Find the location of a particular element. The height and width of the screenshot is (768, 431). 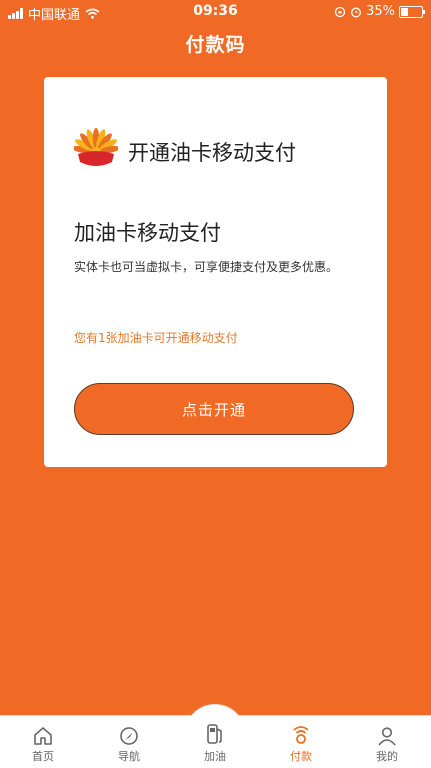

tab-navigation: 导航 is located at coordinates (129, 742).